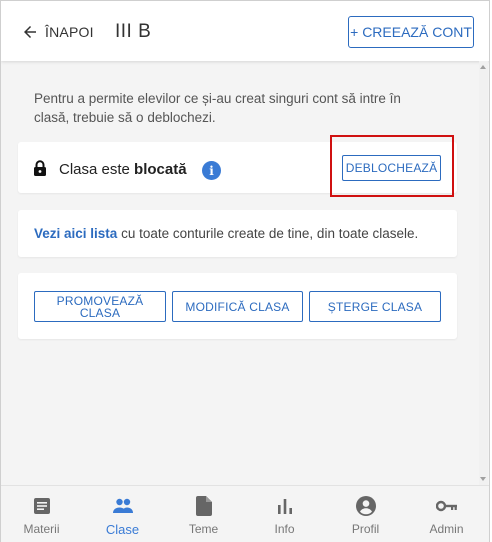 This screenshot has height=542, width=492. Describe the element at coordinates (365, 529) in the screenshot. I see `nav-label-profil: Profil` at that location.